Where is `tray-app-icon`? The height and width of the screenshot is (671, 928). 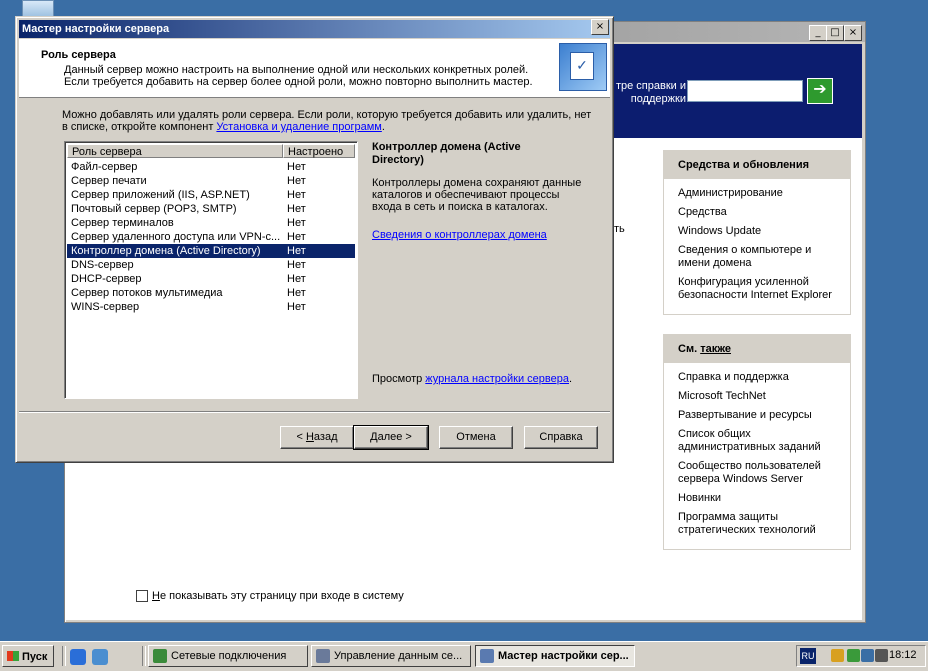
tray-app-icon is located at coordinates (837, 655).